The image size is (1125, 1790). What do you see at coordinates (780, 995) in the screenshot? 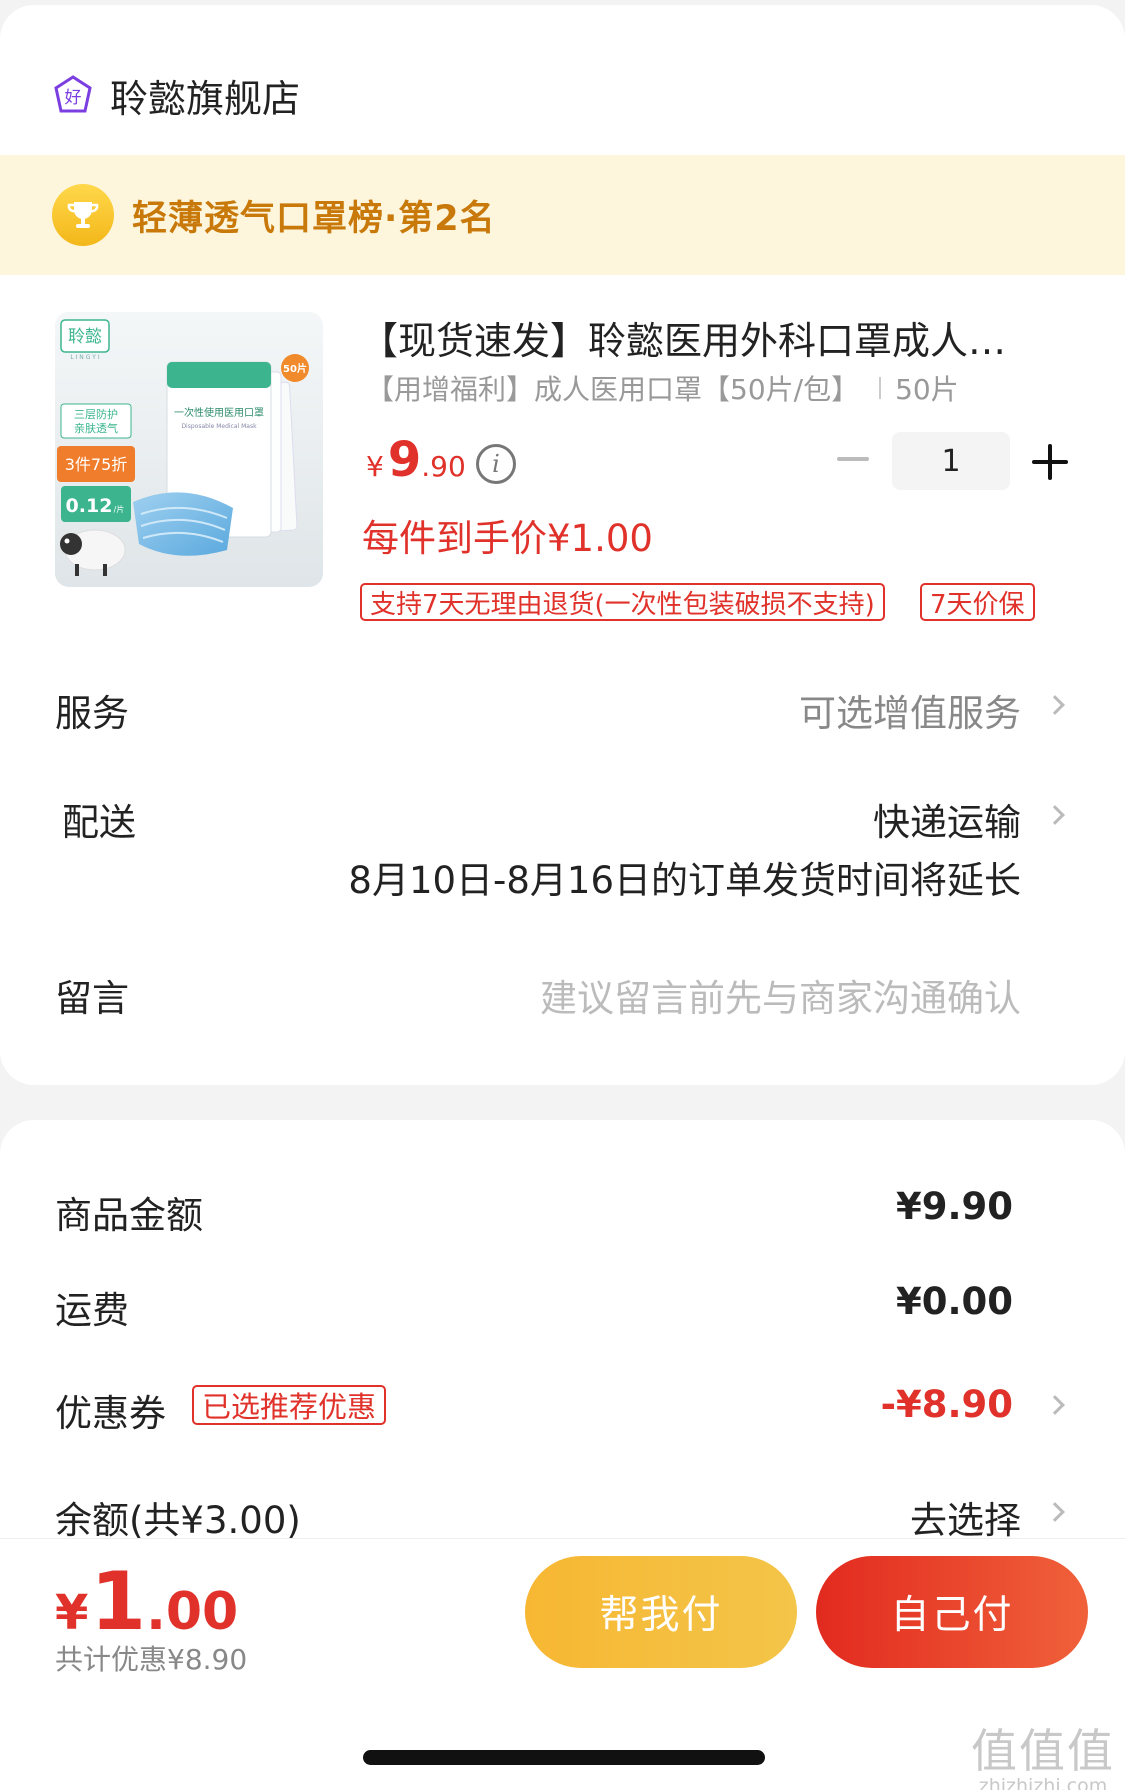
I see `message-input: 建议留言前先与商家沟通确认` at bounding box center [780, 995].